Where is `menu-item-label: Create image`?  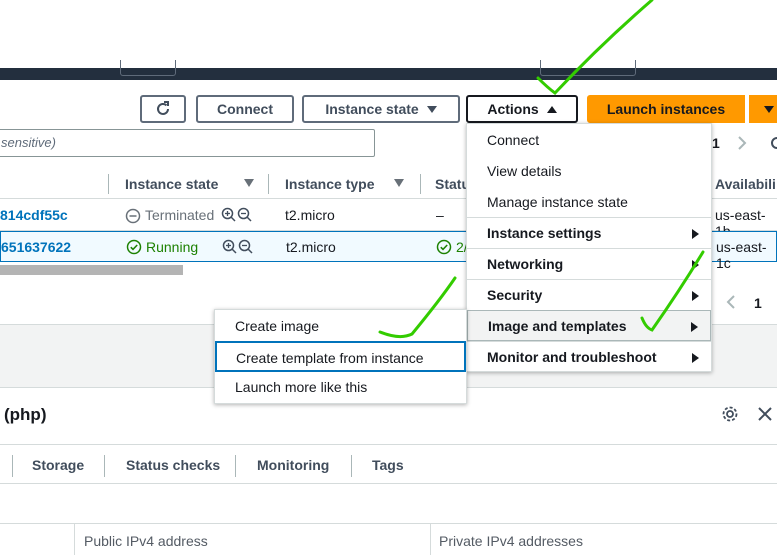 menu-item-label: Create image is located at coordinates (277, 326).